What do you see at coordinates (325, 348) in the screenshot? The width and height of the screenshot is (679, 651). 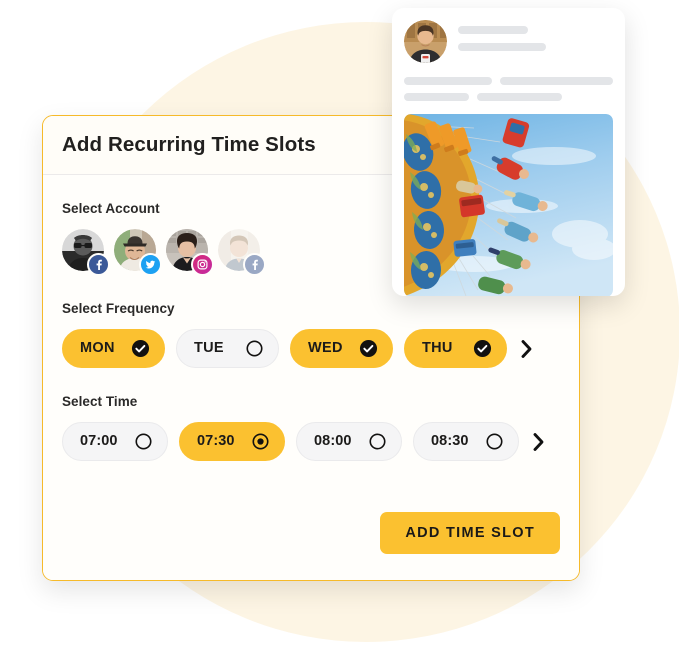 I see `frequency-option-label: WED` at bounding box center [325, 348].